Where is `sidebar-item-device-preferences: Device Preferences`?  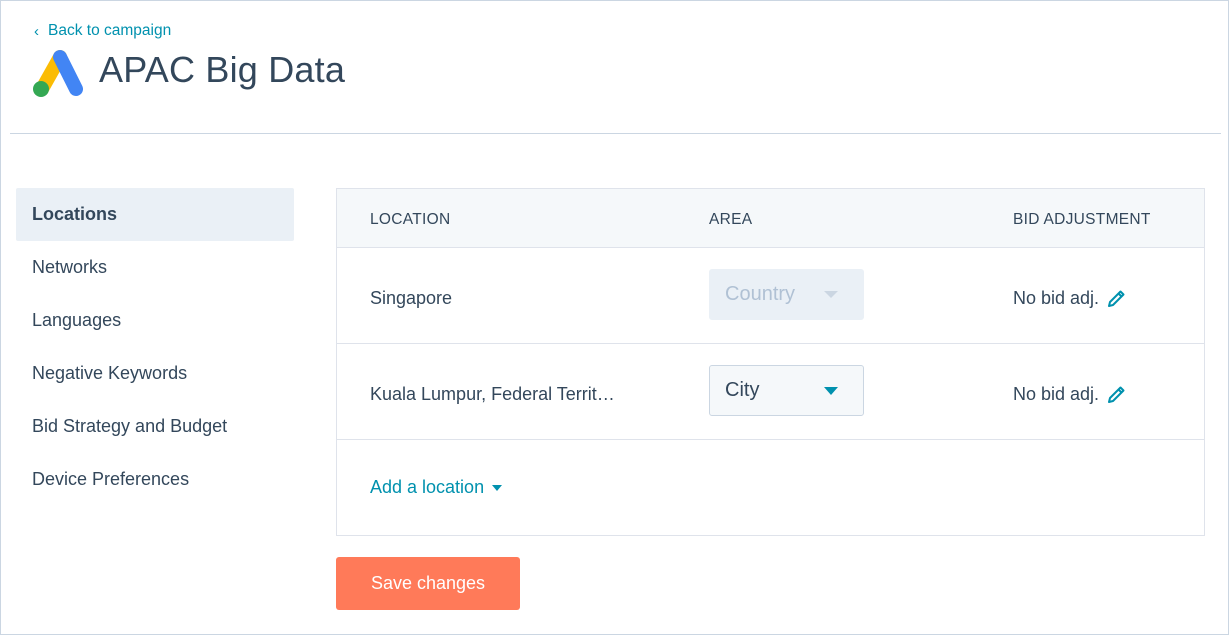 sidebar-item-device-preferences: Device Preferences is located at coordinates (155, 479).